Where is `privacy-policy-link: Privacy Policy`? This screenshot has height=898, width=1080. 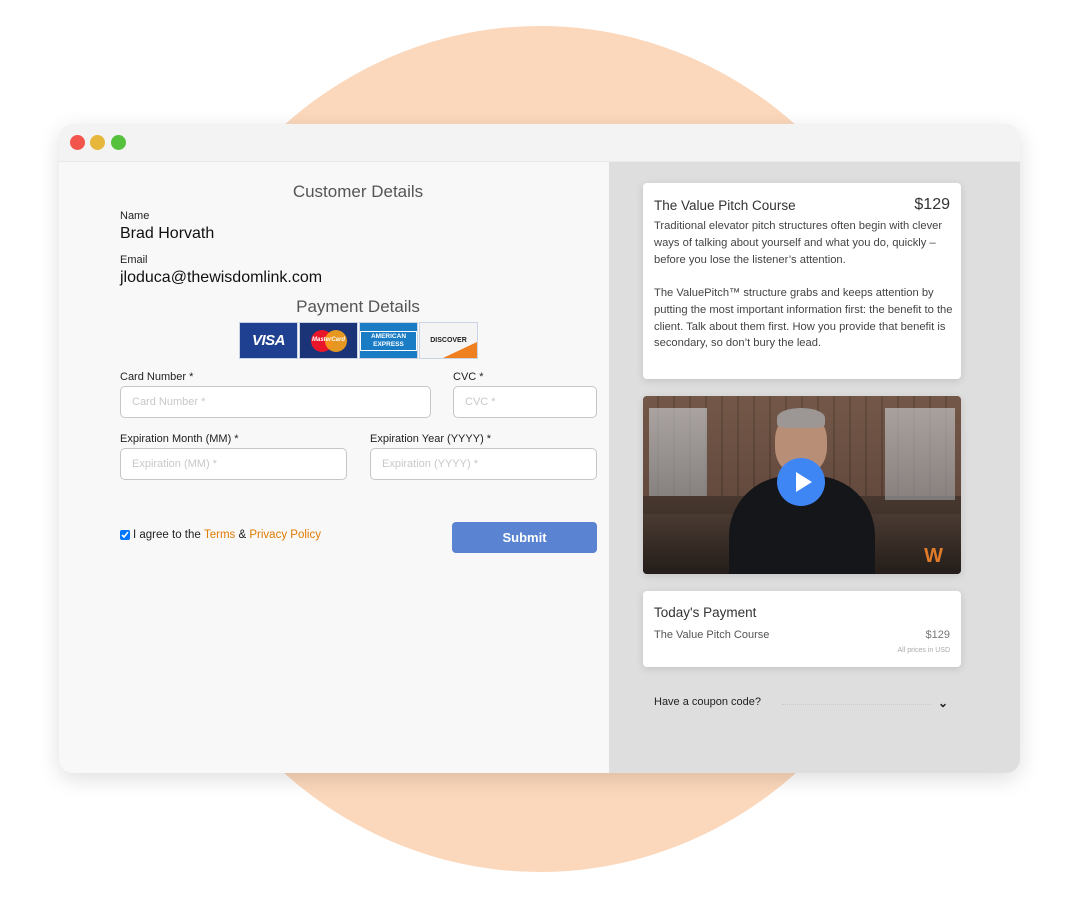 privacy-policy-link: Privacy Policy is located at coordinates (285, 535).